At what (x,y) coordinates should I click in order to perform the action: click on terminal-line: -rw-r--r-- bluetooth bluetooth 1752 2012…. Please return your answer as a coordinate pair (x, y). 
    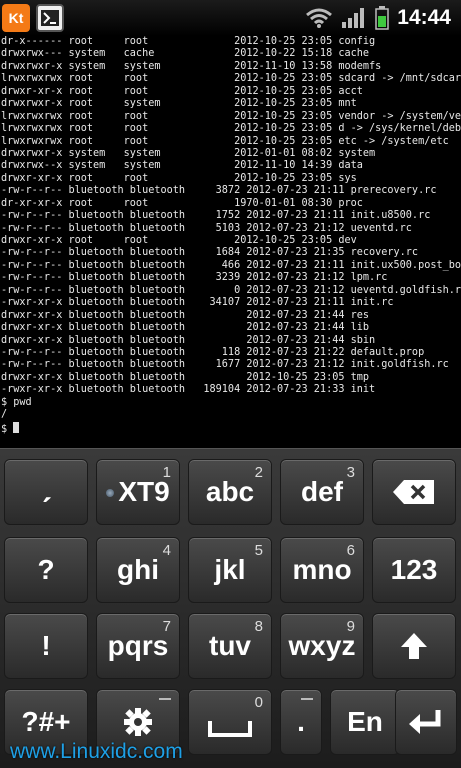
    Looking at the image, I should click on (216, 216).